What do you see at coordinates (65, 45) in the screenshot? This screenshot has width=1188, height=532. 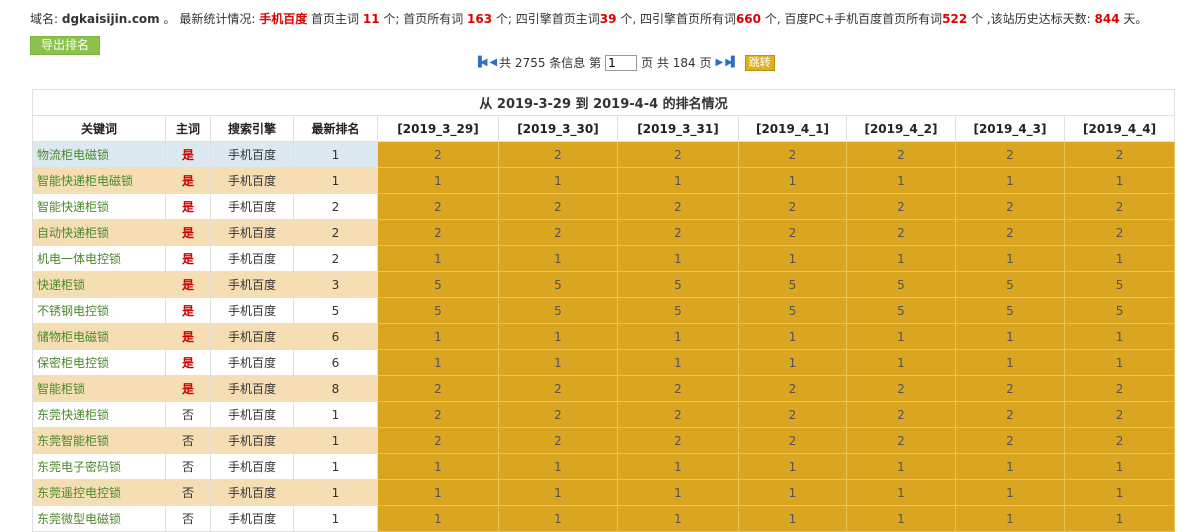 I see `export-ranking-button: 导出排名` at bounding box center [65, 45].